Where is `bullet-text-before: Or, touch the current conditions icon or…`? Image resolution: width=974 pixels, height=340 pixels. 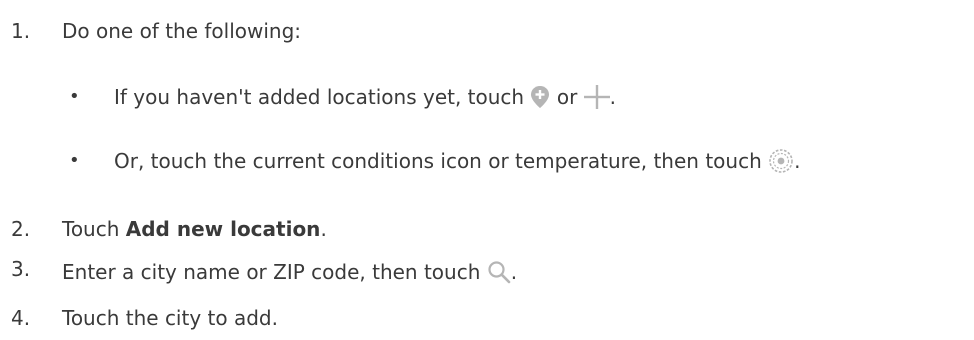 bullet-text-before: Or, touch the current conditions icon or… is located at coordinates (438, 161).